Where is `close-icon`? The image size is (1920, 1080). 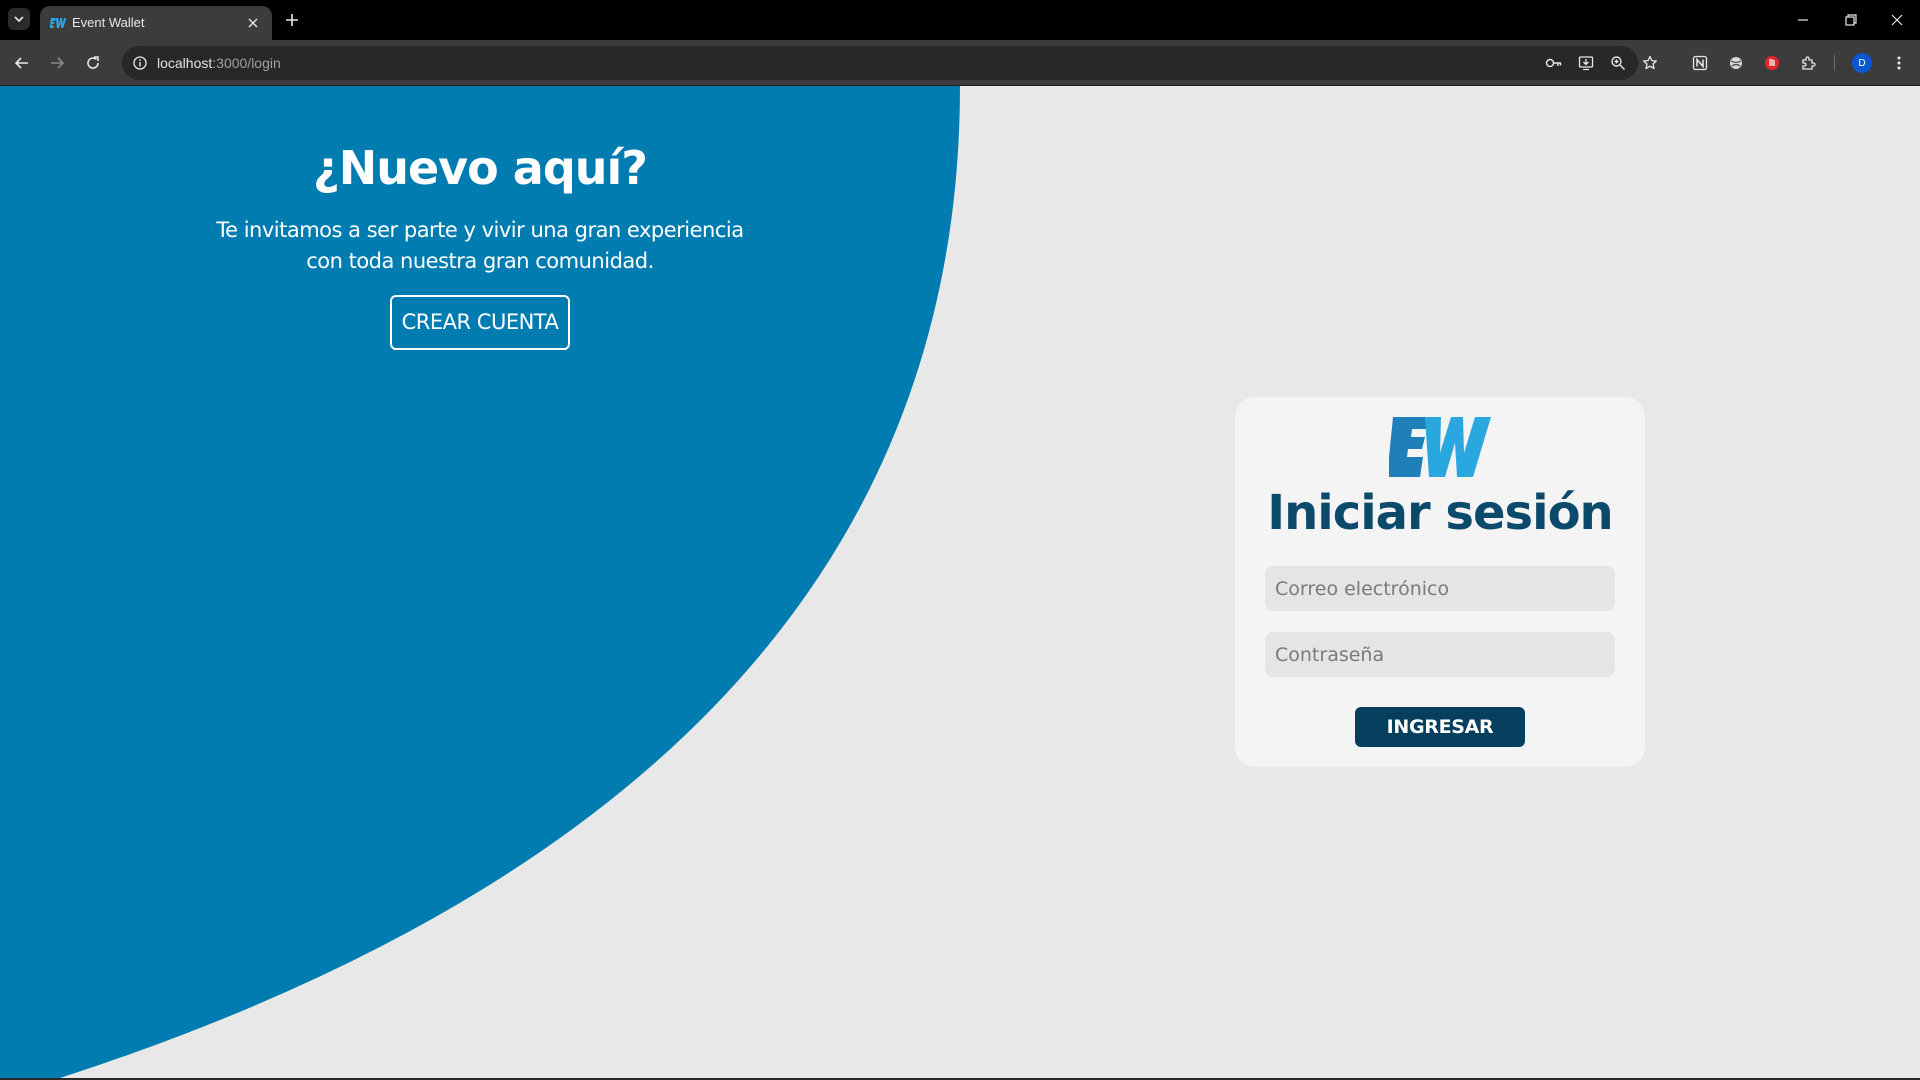
close-icon is located at coordinates (253, 23).